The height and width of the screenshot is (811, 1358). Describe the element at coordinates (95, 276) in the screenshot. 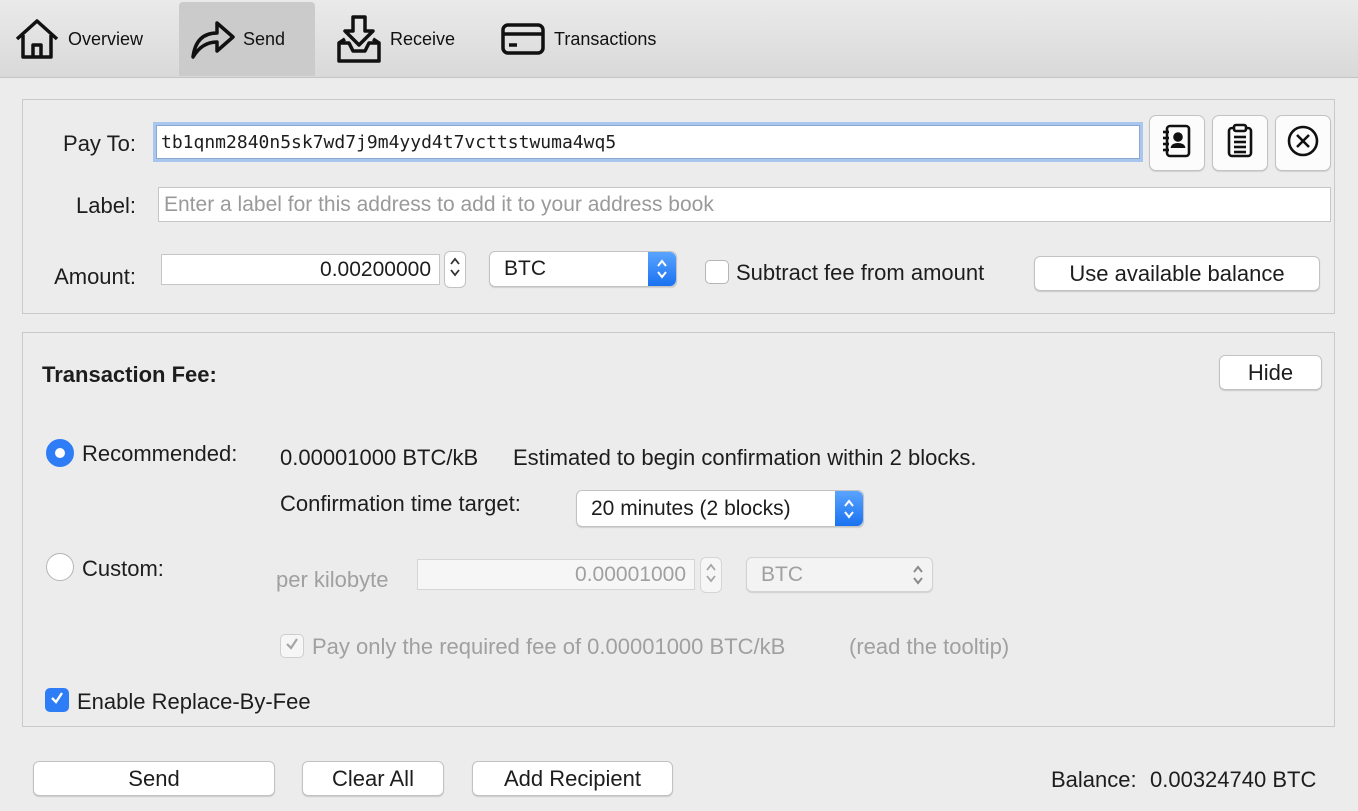

I see `amount-label: Amount:` at that location.